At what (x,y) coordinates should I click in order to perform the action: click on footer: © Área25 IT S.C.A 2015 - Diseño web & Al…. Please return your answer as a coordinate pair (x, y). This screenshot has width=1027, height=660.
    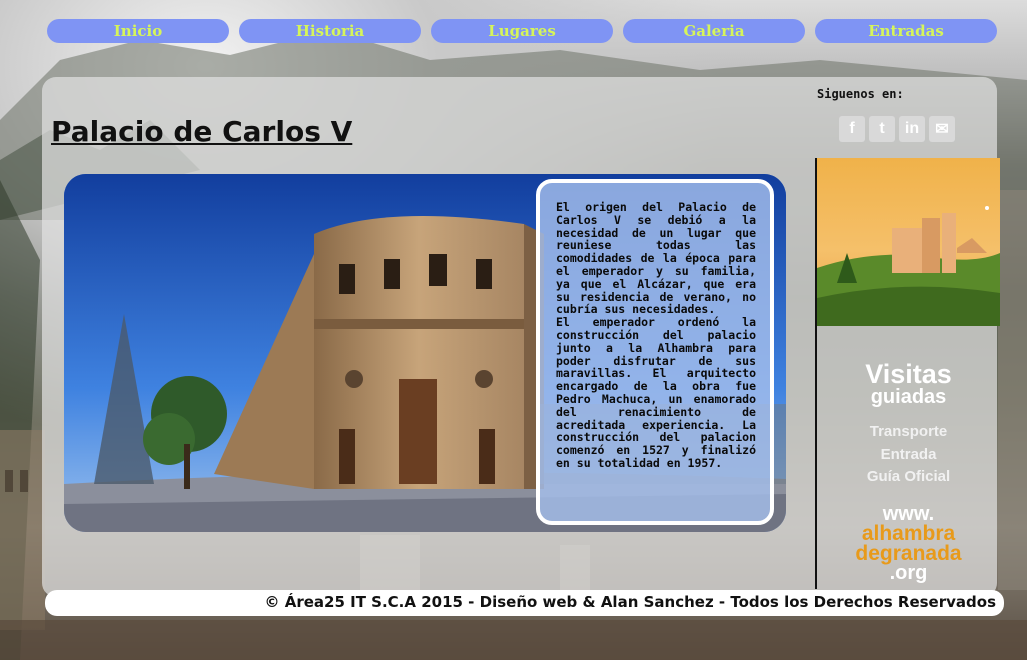
    Looking at the image, I should click on (524, 603).